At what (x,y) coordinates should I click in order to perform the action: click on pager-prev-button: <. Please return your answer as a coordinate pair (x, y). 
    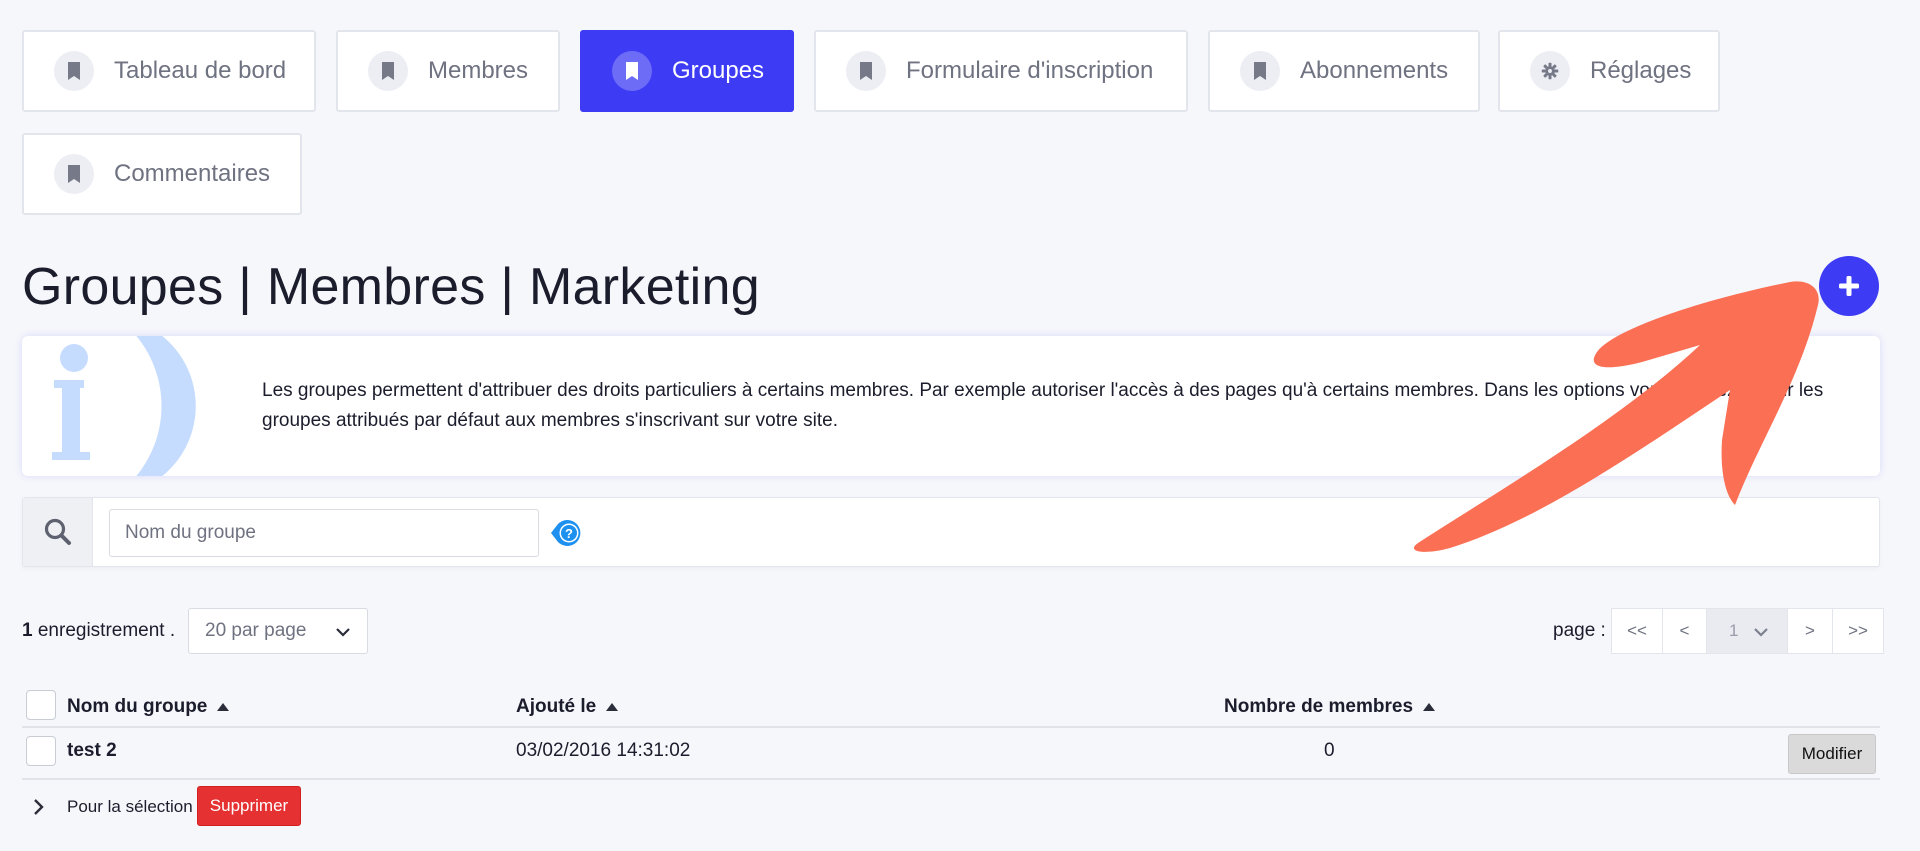
    Looking at the image, I should click on (1684, 631).